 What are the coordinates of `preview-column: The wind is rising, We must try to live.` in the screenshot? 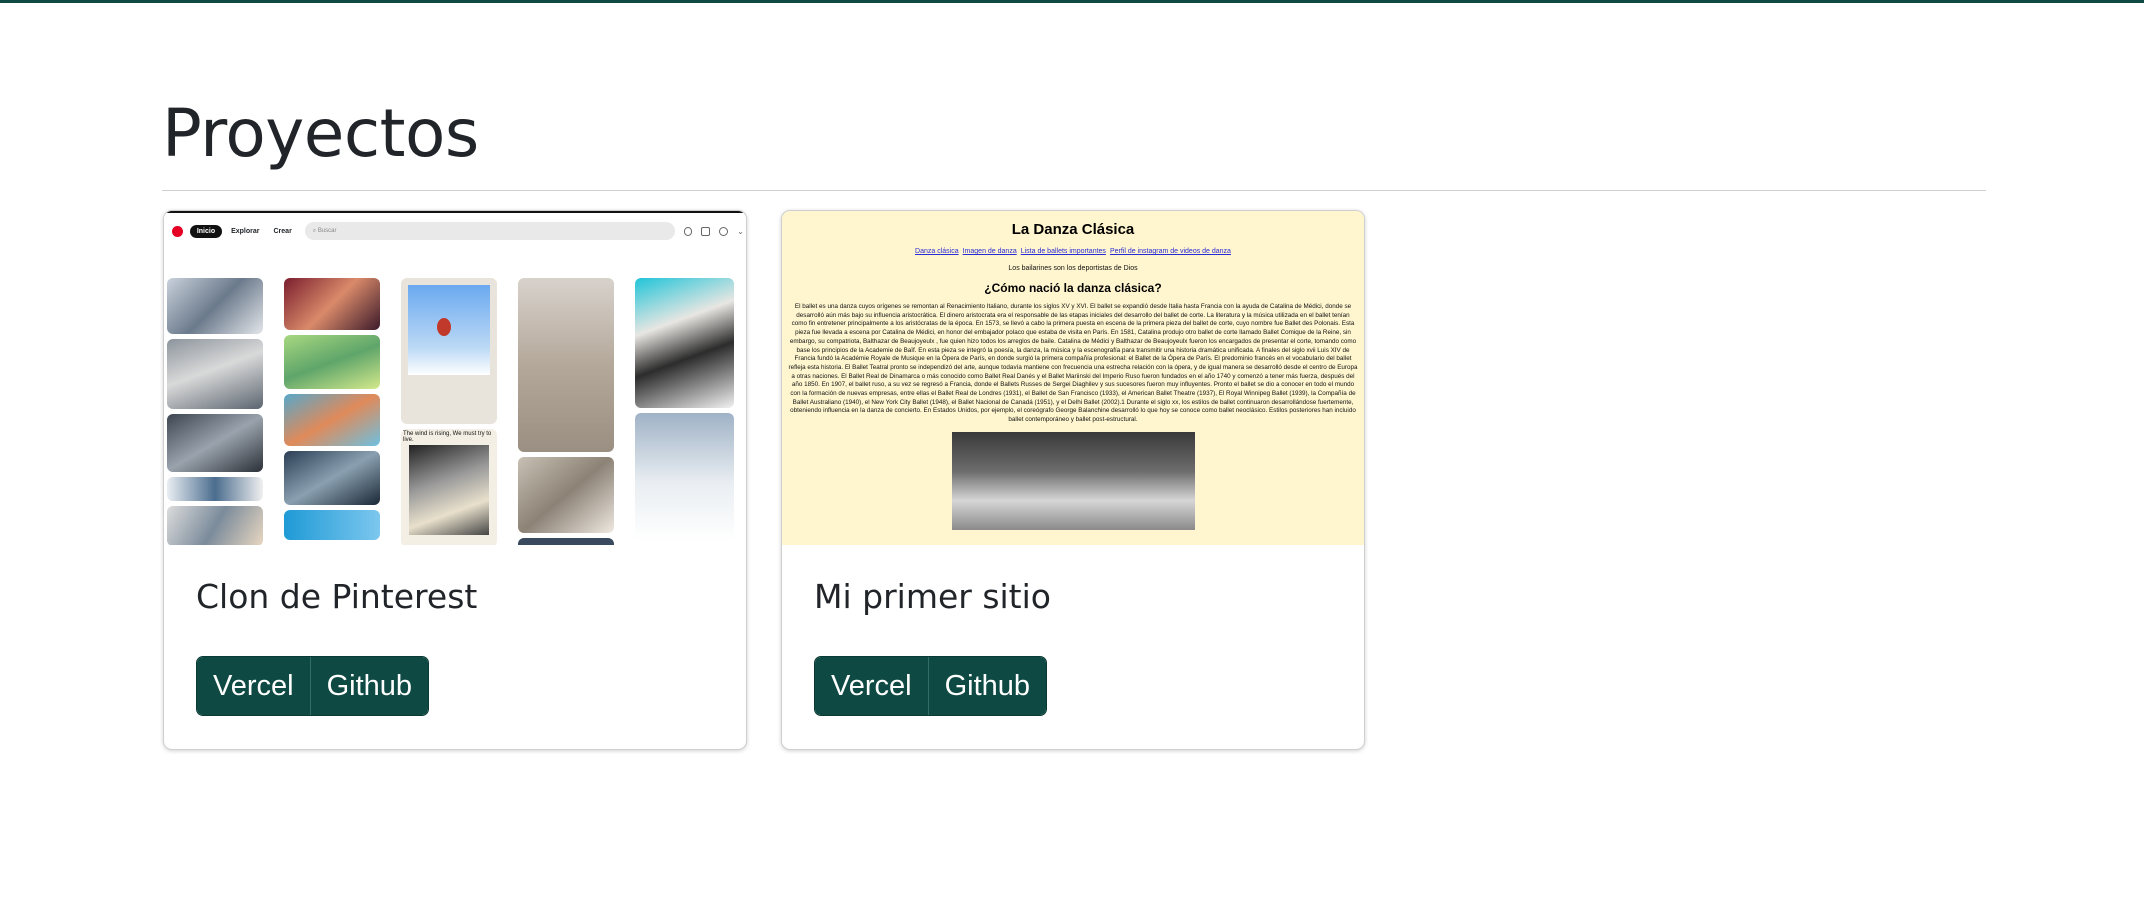 It's located at (449, 411).